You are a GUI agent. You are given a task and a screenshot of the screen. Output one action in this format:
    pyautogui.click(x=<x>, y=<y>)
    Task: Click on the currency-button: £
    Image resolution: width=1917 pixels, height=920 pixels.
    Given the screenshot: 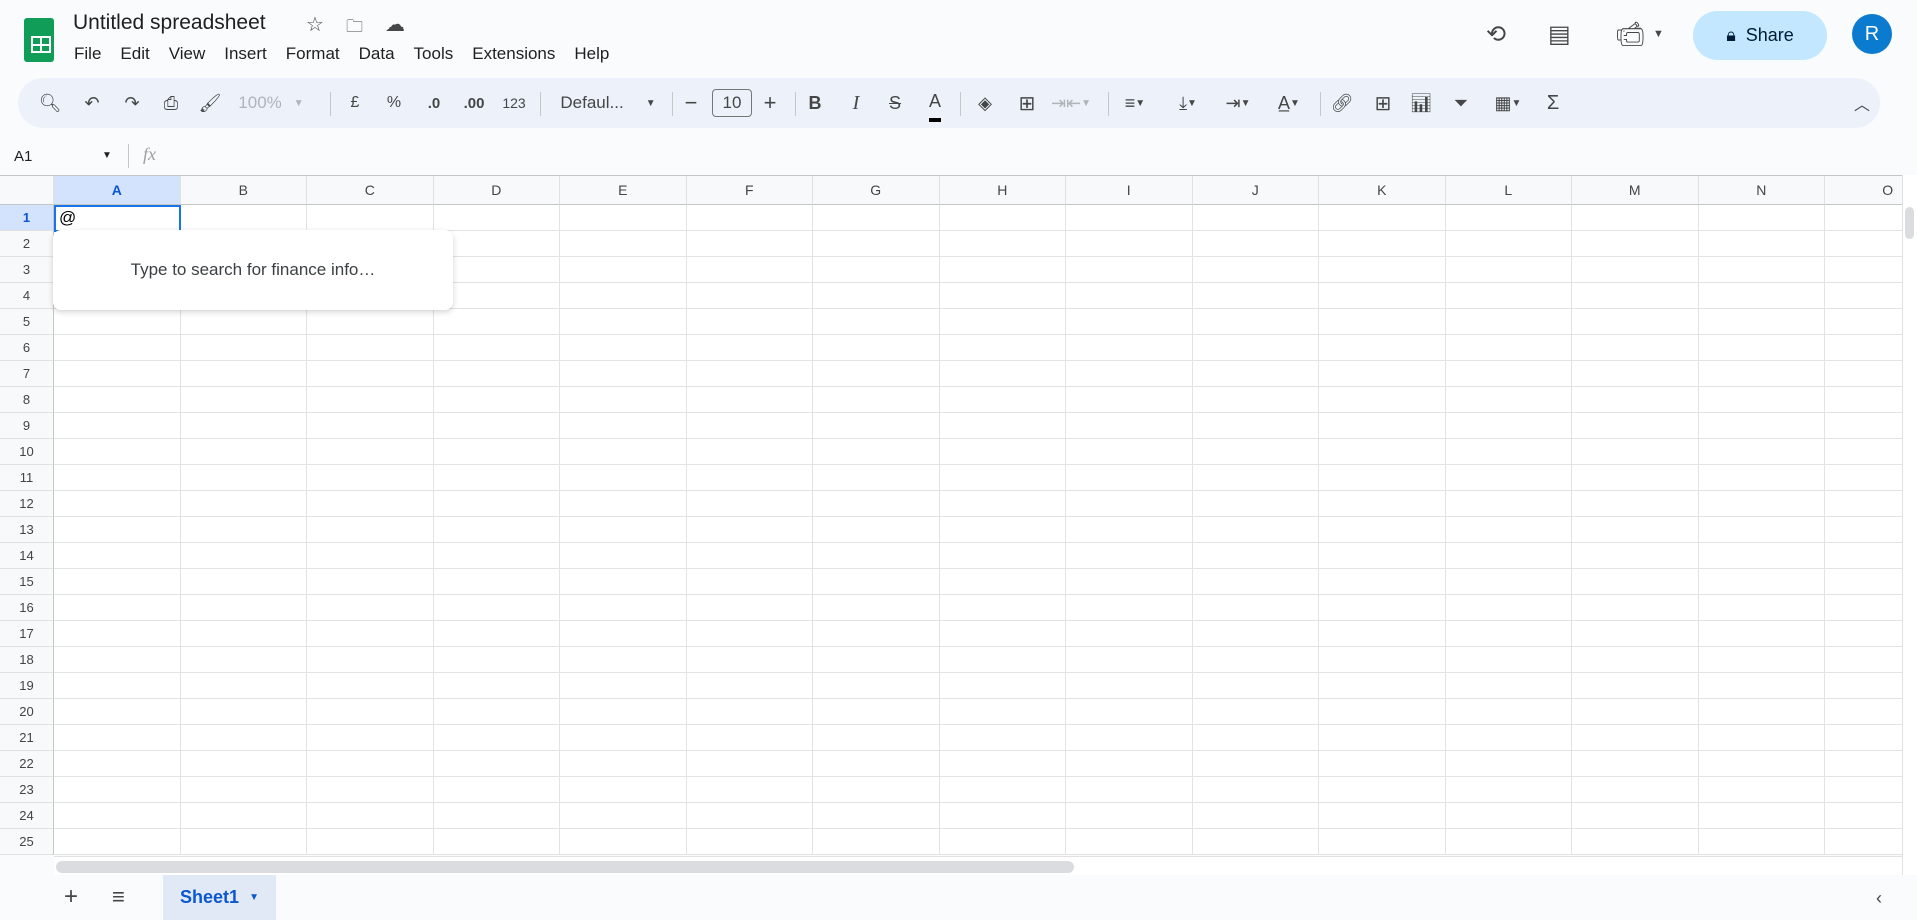 What is the action you would take?
    pyautogui.click(x=355, y=103)
    